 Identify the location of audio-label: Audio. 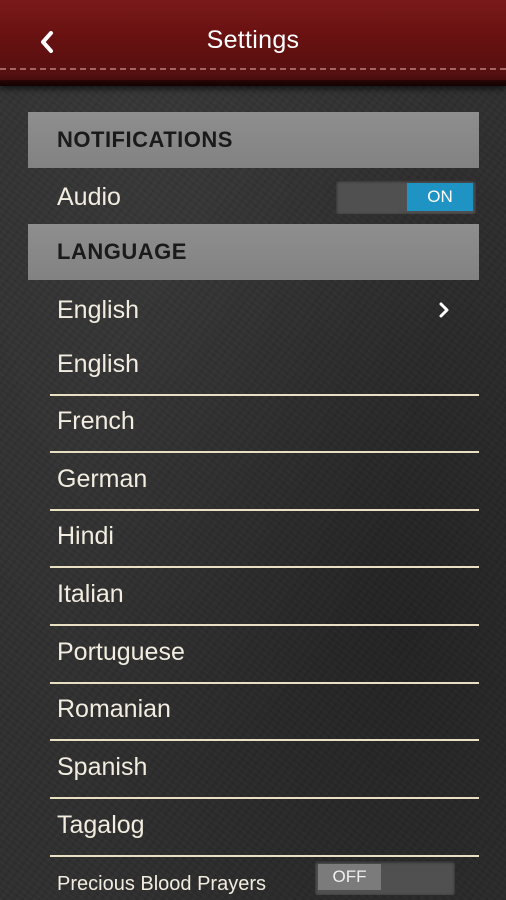
(89, 197).